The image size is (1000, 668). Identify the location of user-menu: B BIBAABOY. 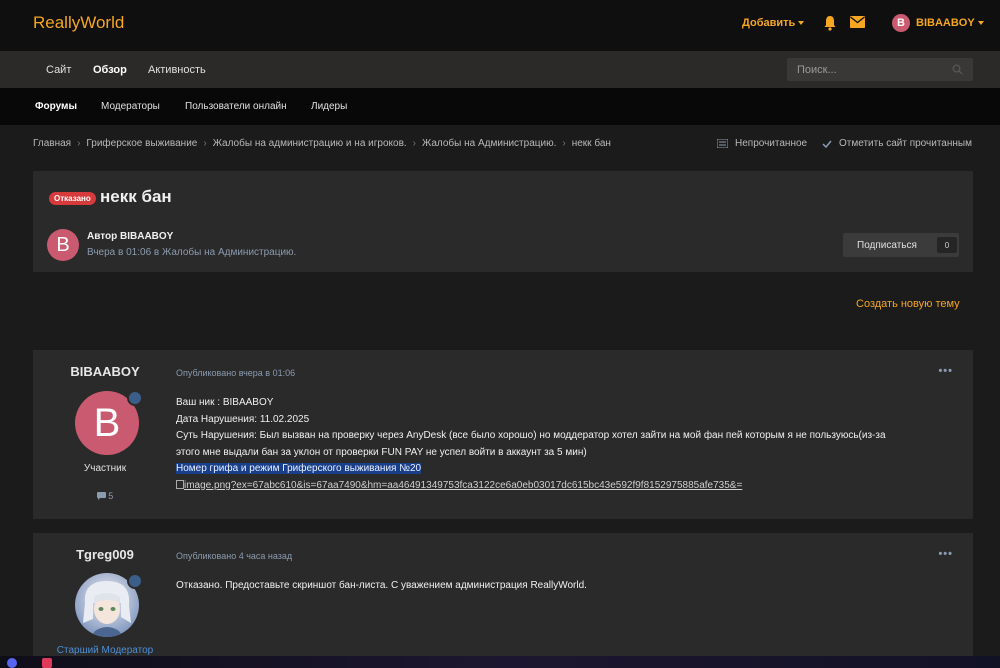
(938, 23).